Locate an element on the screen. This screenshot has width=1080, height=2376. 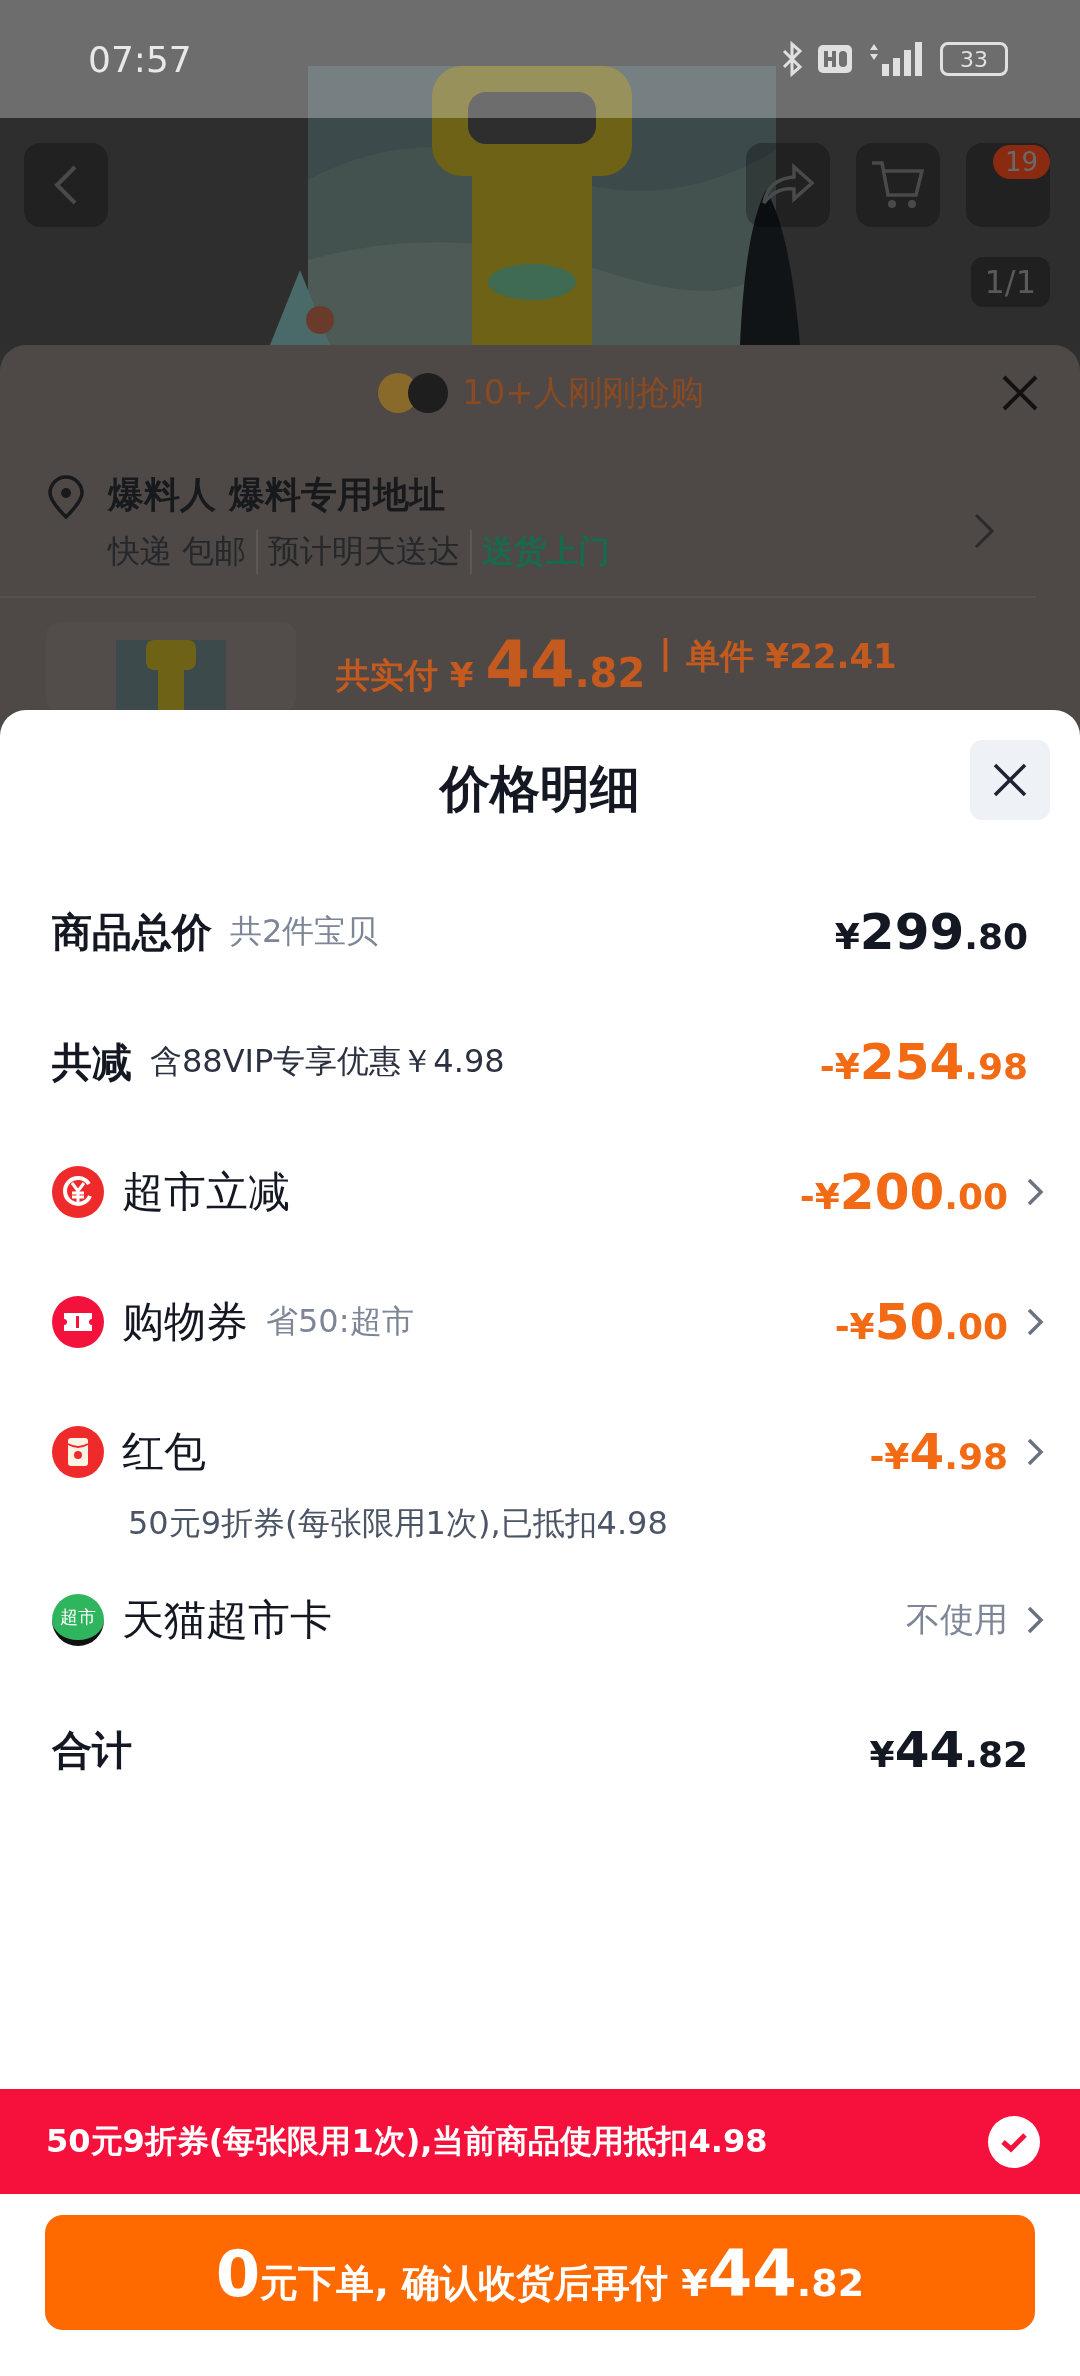
battery-icon: 33 is located at coordinates (974, 59).